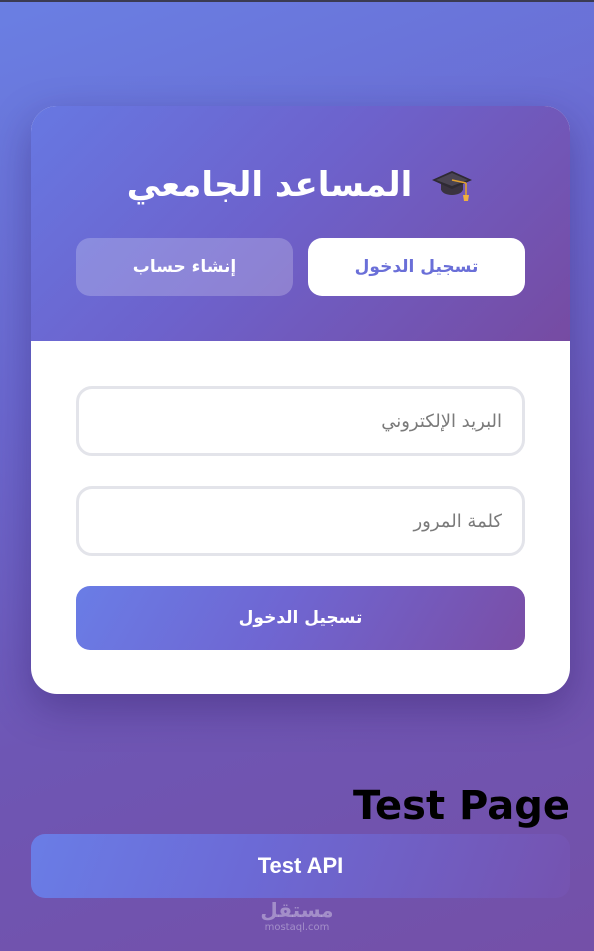  Describe the element at coordinates (300, 618) in the screenshot. I see `login-submit-button: تسجيل الدخول` at that location.